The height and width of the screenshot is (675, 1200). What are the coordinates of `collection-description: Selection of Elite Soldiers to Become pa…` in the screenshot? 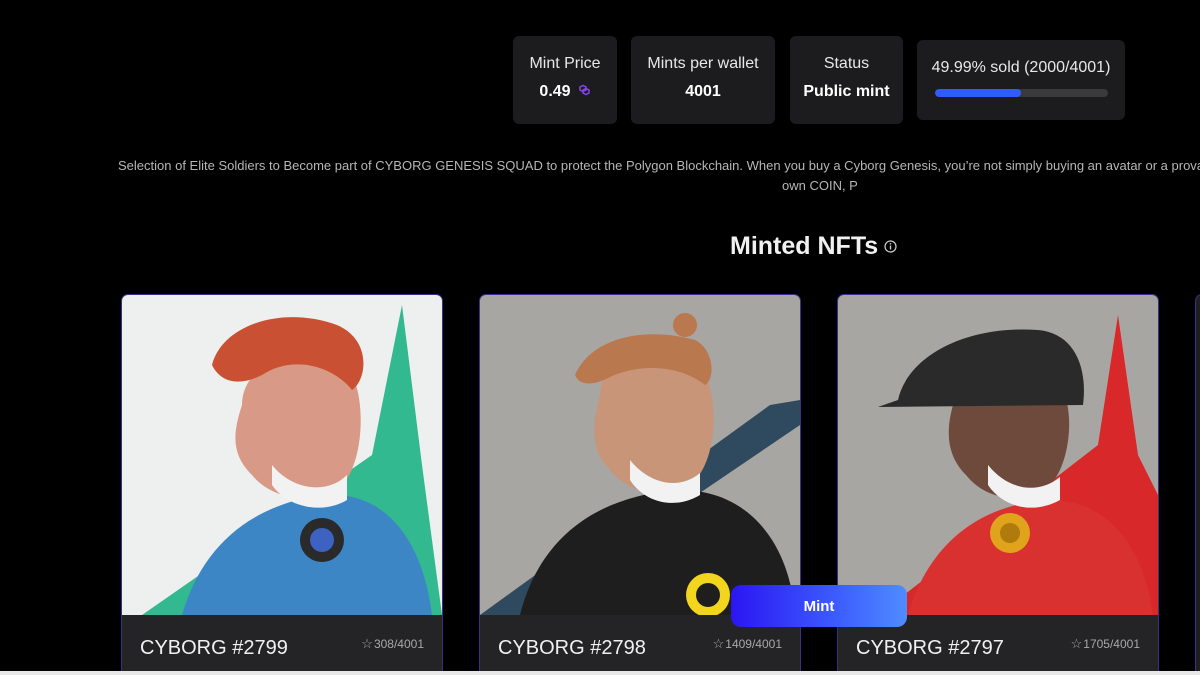 It's located at (600, 176).